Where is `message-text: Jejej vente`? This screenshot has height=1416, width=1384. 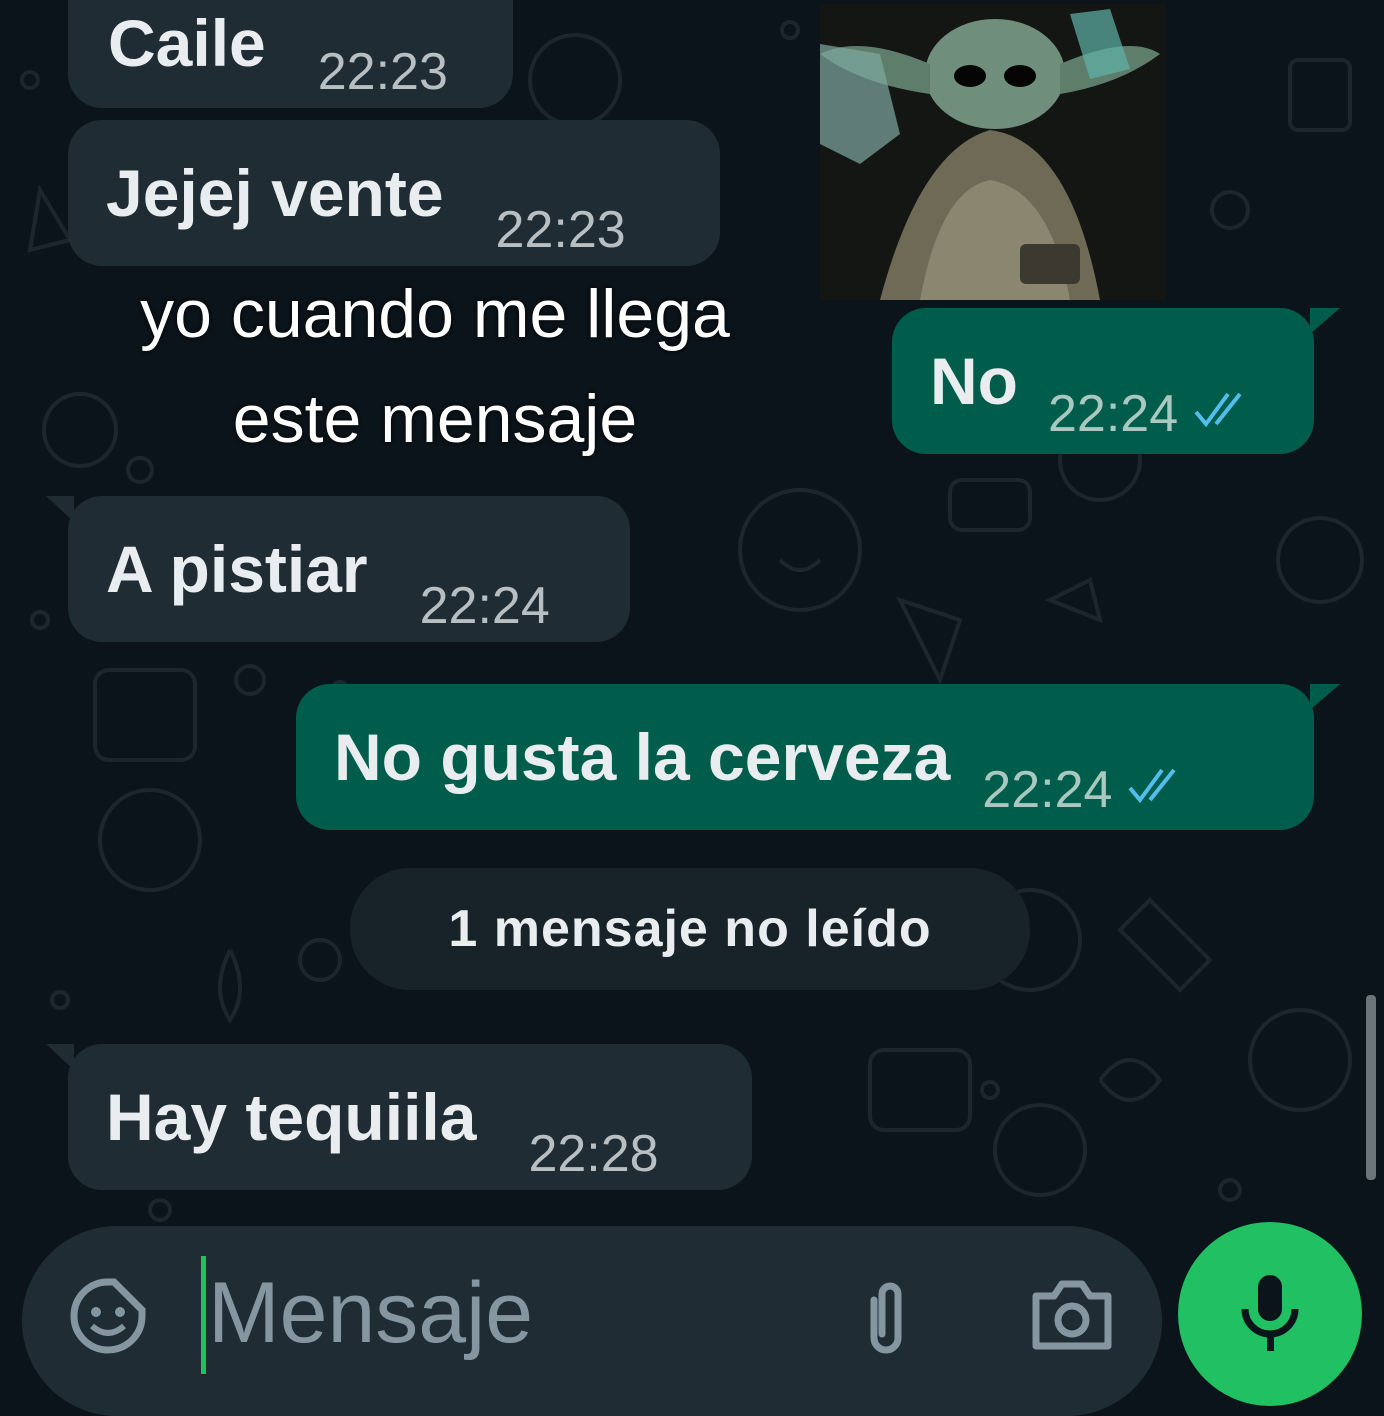 message-text: Jejej vente is located at coordinates (275, 193).